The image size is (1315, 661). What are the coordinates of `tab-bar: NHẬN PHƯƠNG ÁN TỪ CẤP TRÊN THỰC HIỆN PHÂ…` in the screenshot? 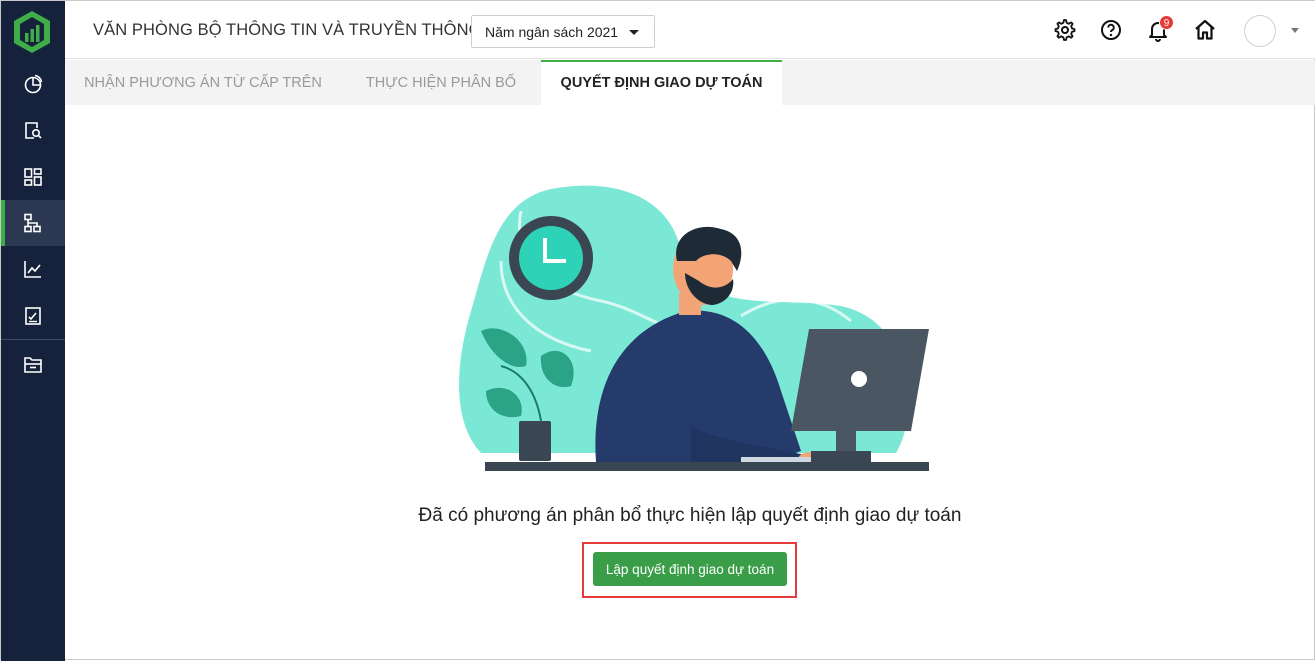 It's located at (690, 82).